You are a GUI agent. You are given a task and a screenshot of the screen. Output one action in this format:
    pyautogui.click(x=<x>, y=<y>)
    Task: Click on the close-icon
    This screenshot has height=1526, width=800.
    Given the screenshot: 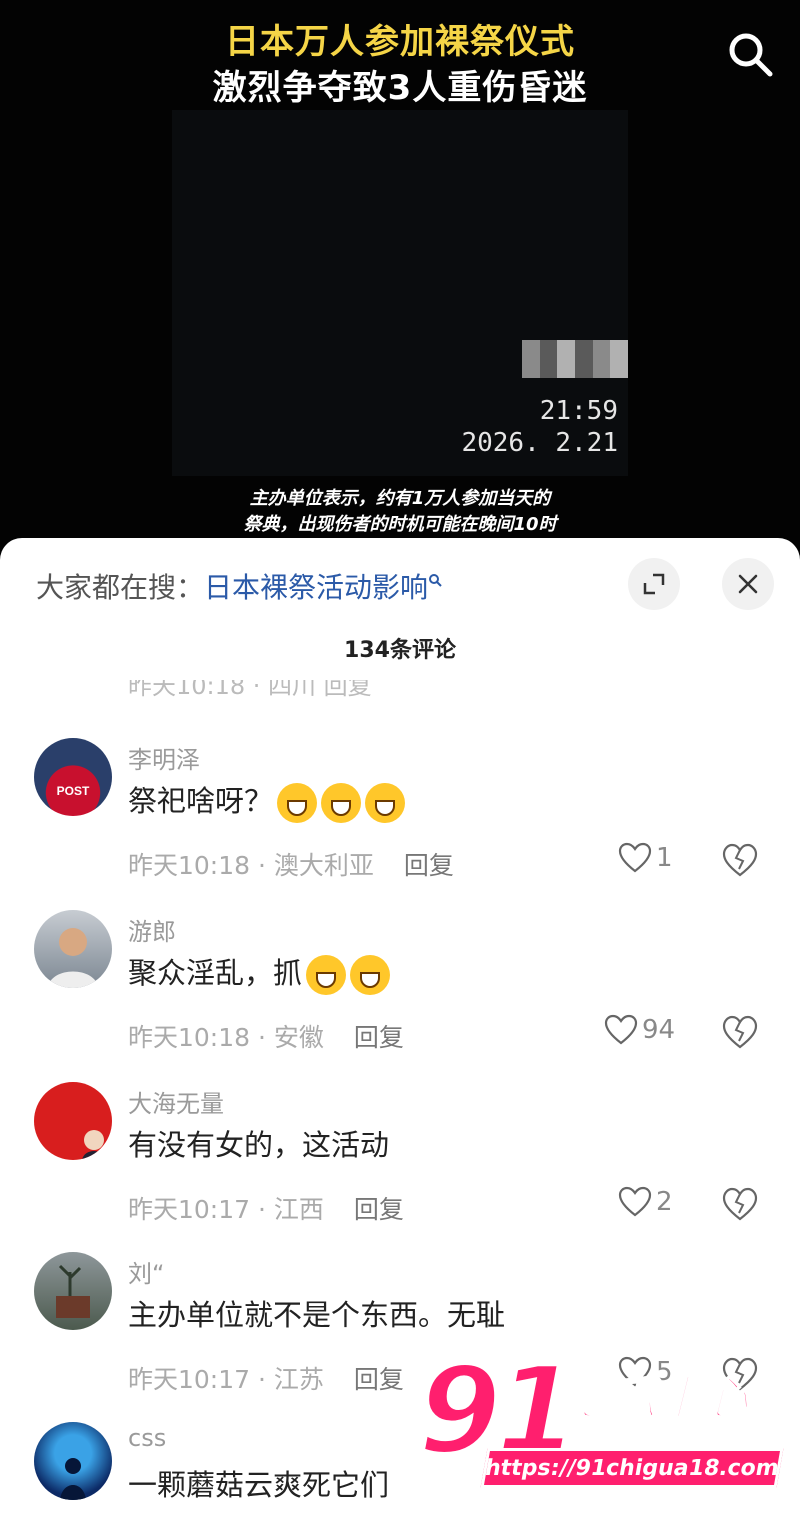 What is the action you would take?
    pyautogui.click(x=748, y=584)
    